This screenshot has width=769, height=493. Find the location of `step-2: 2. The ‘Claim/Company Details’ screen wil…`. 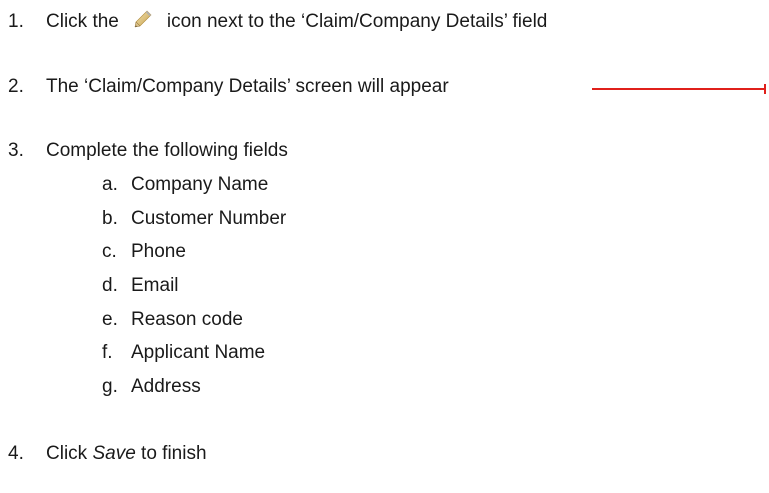

step-2: 2. The ‘Claim/Company Details’ screen wil… is located at coordinates (228, 87).